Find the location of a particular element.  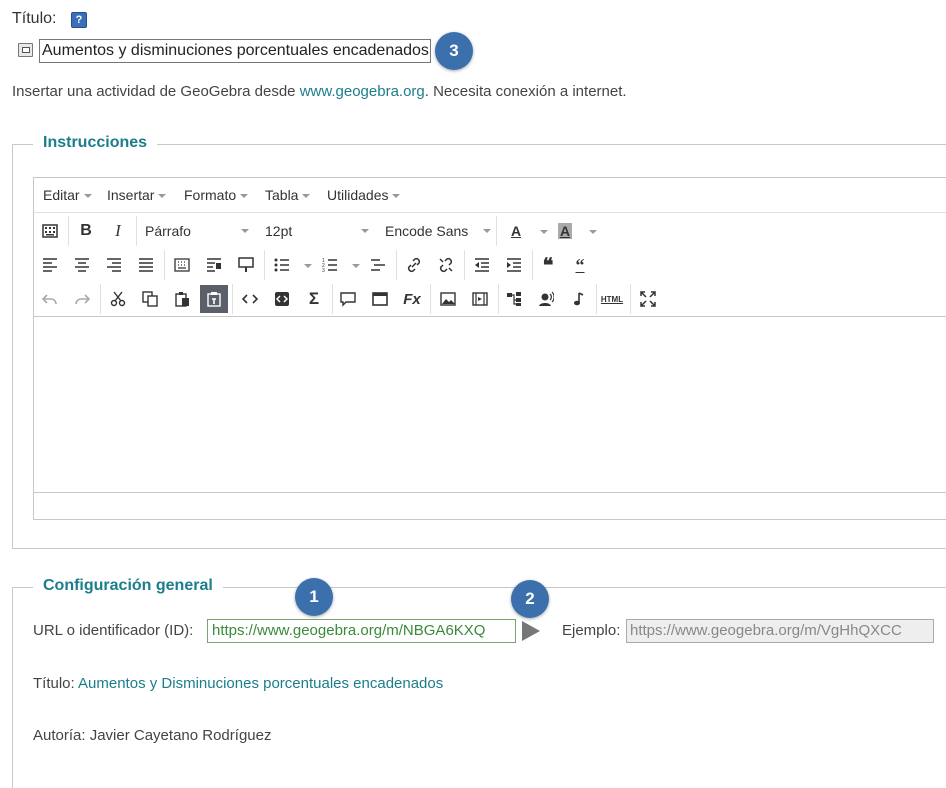

toolbar-row-1: B I Párrafo 12pt Encode Sans A A is located at coordinates (490, 231).